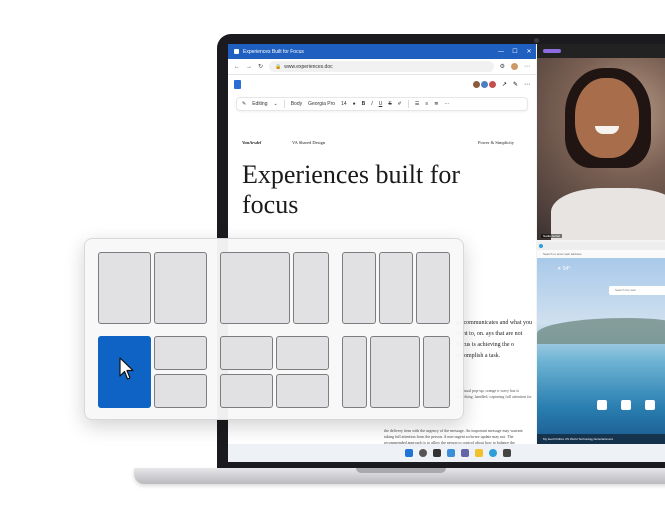 Image resolution: width=665 pixels, height=528 pixels. I want to click on lock-icon: 🔒, so click(278, 66).